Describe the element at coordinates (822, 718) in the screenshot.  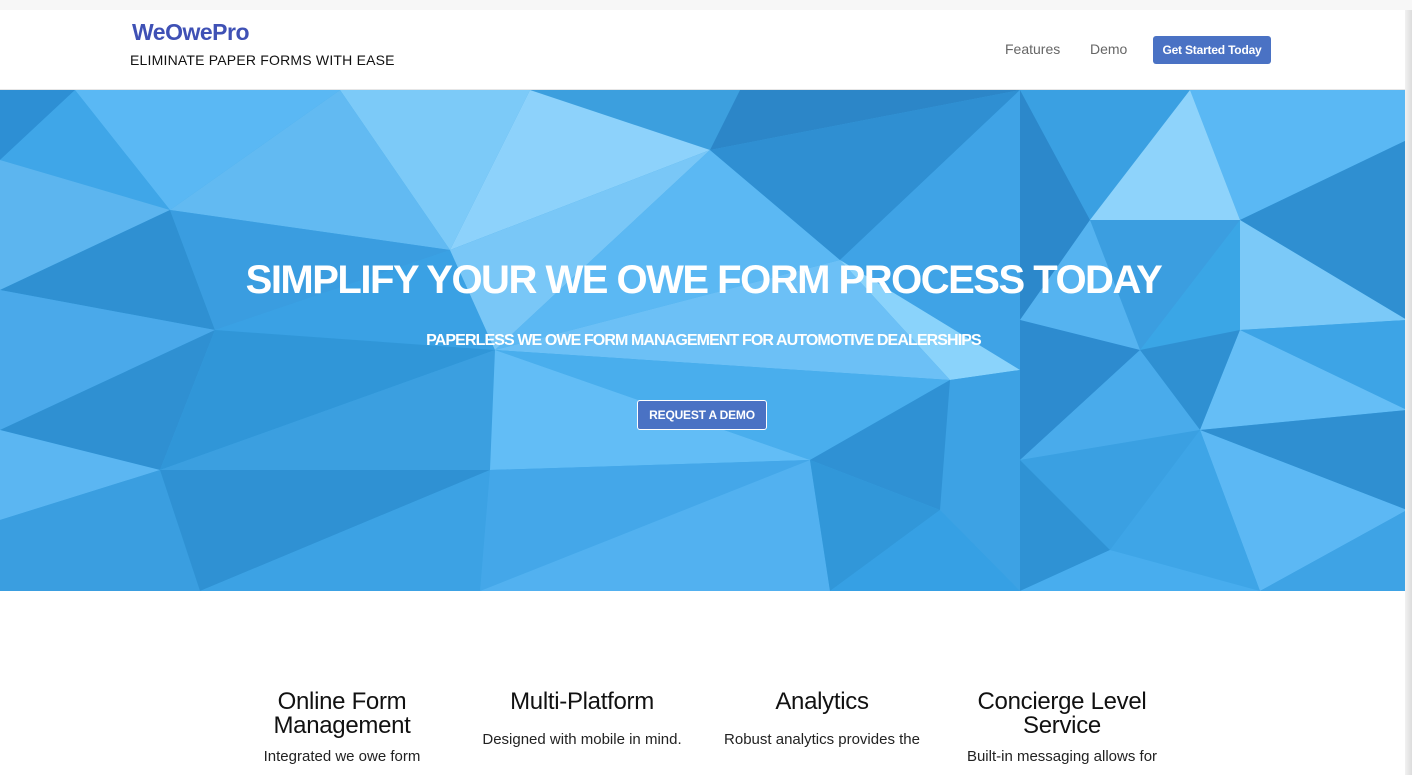
I see `feature-analytics: Analytics Robust analytics provides the` at that location.